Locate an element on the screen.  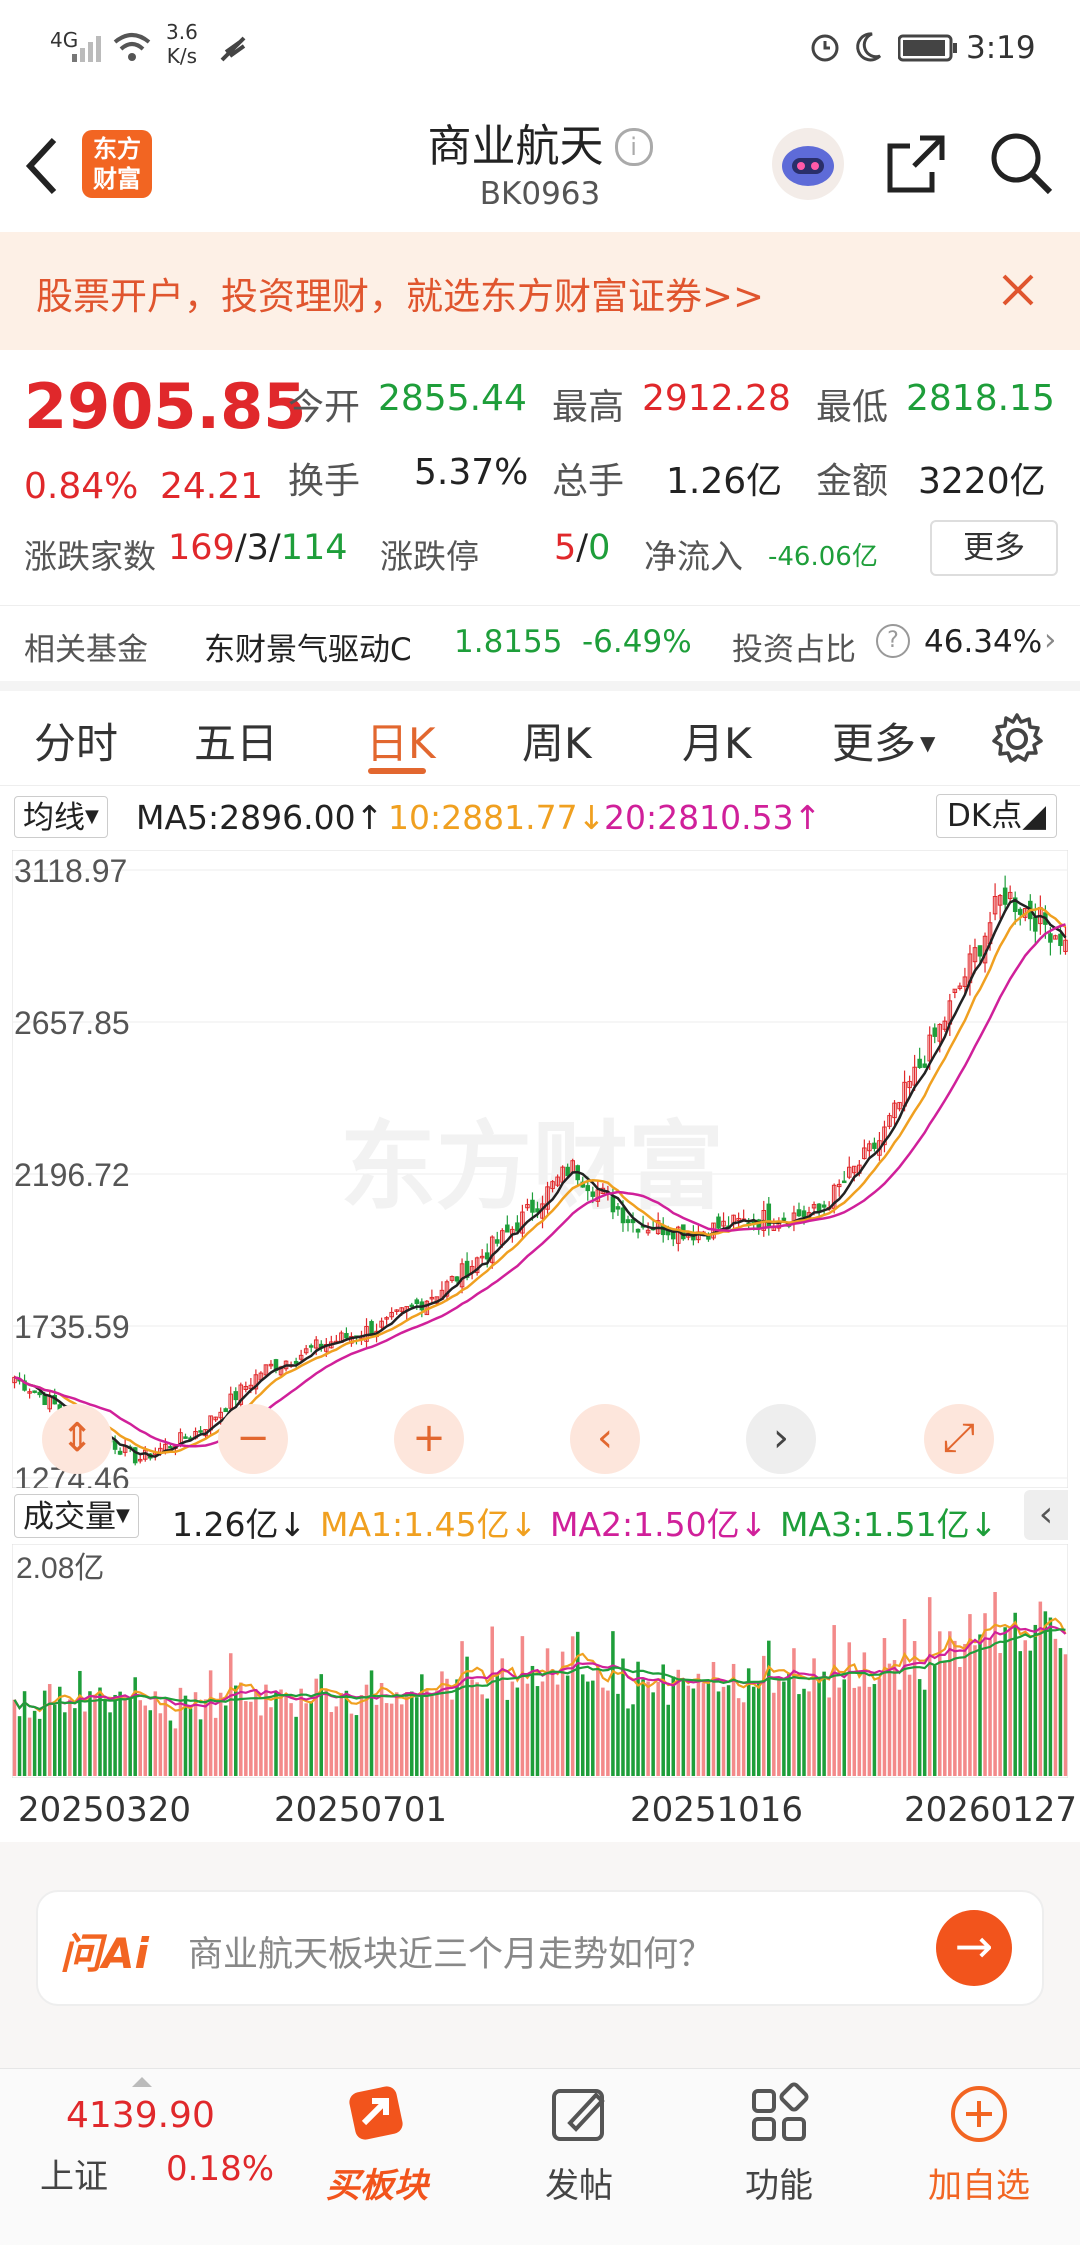
scroll-right-button: › is located at coordinates (781, 1439).